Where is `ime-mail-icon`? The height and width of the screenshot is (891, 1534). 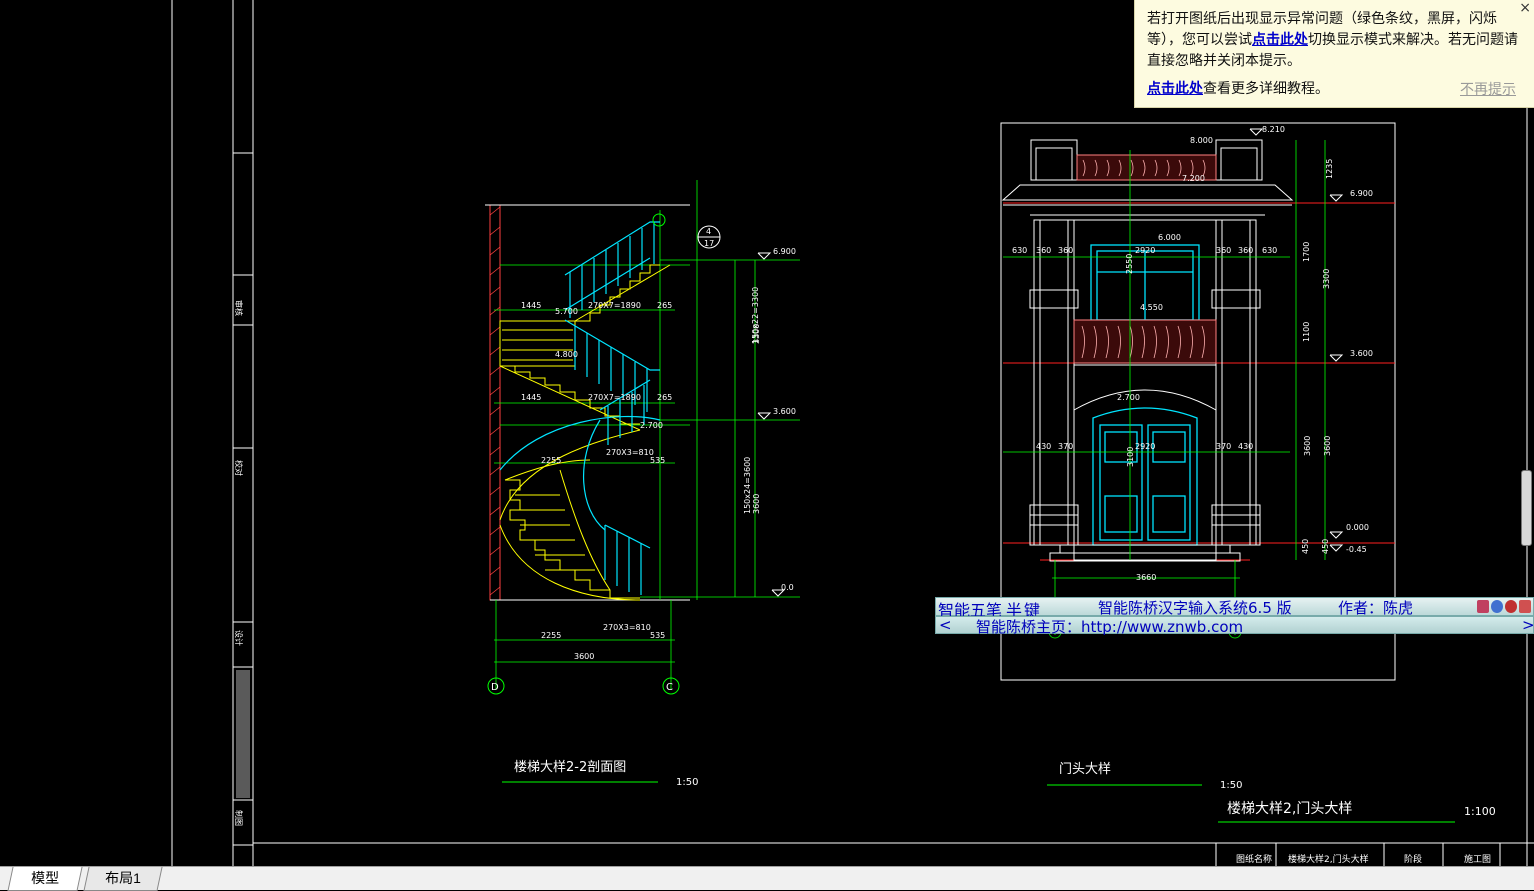
ime-mail-icon is located at coordinates (1525, 606).